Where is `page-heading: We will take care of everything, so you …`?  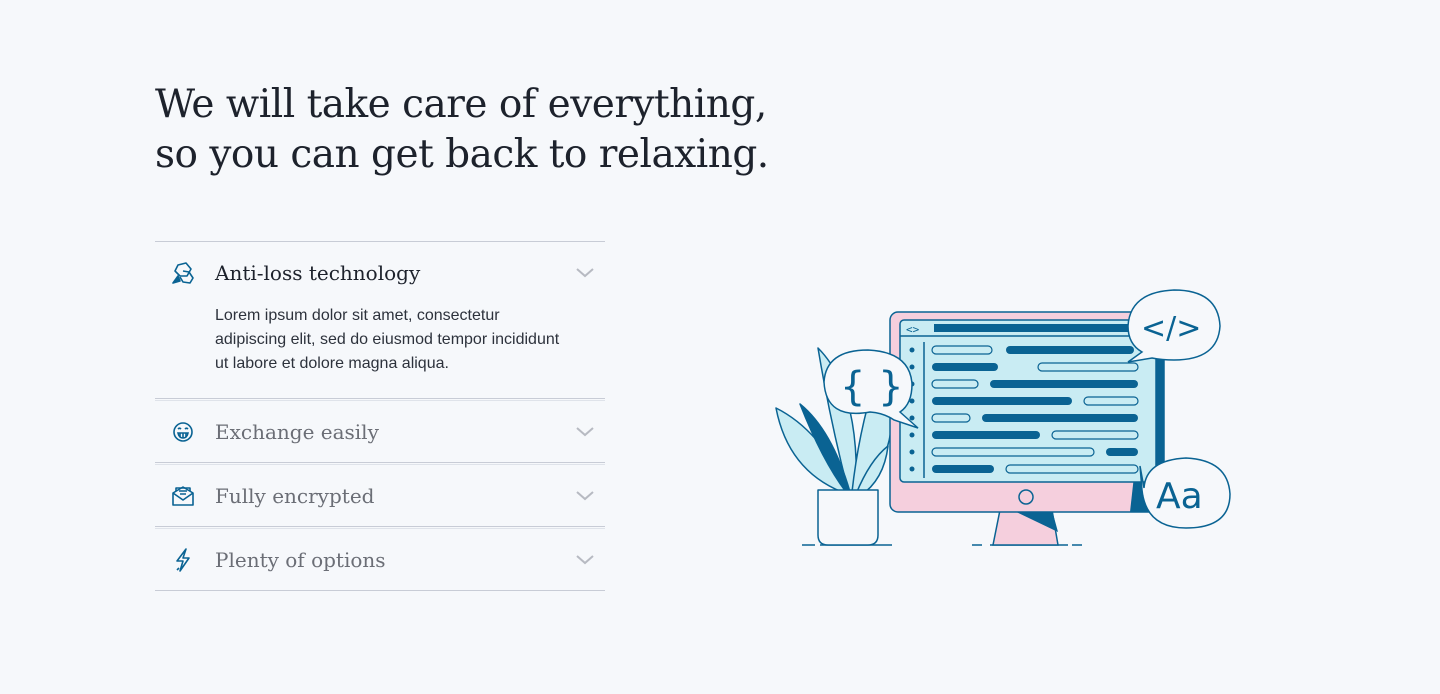 page-heading: We will take care of everything, so you … is located at coordinates (505, 130).